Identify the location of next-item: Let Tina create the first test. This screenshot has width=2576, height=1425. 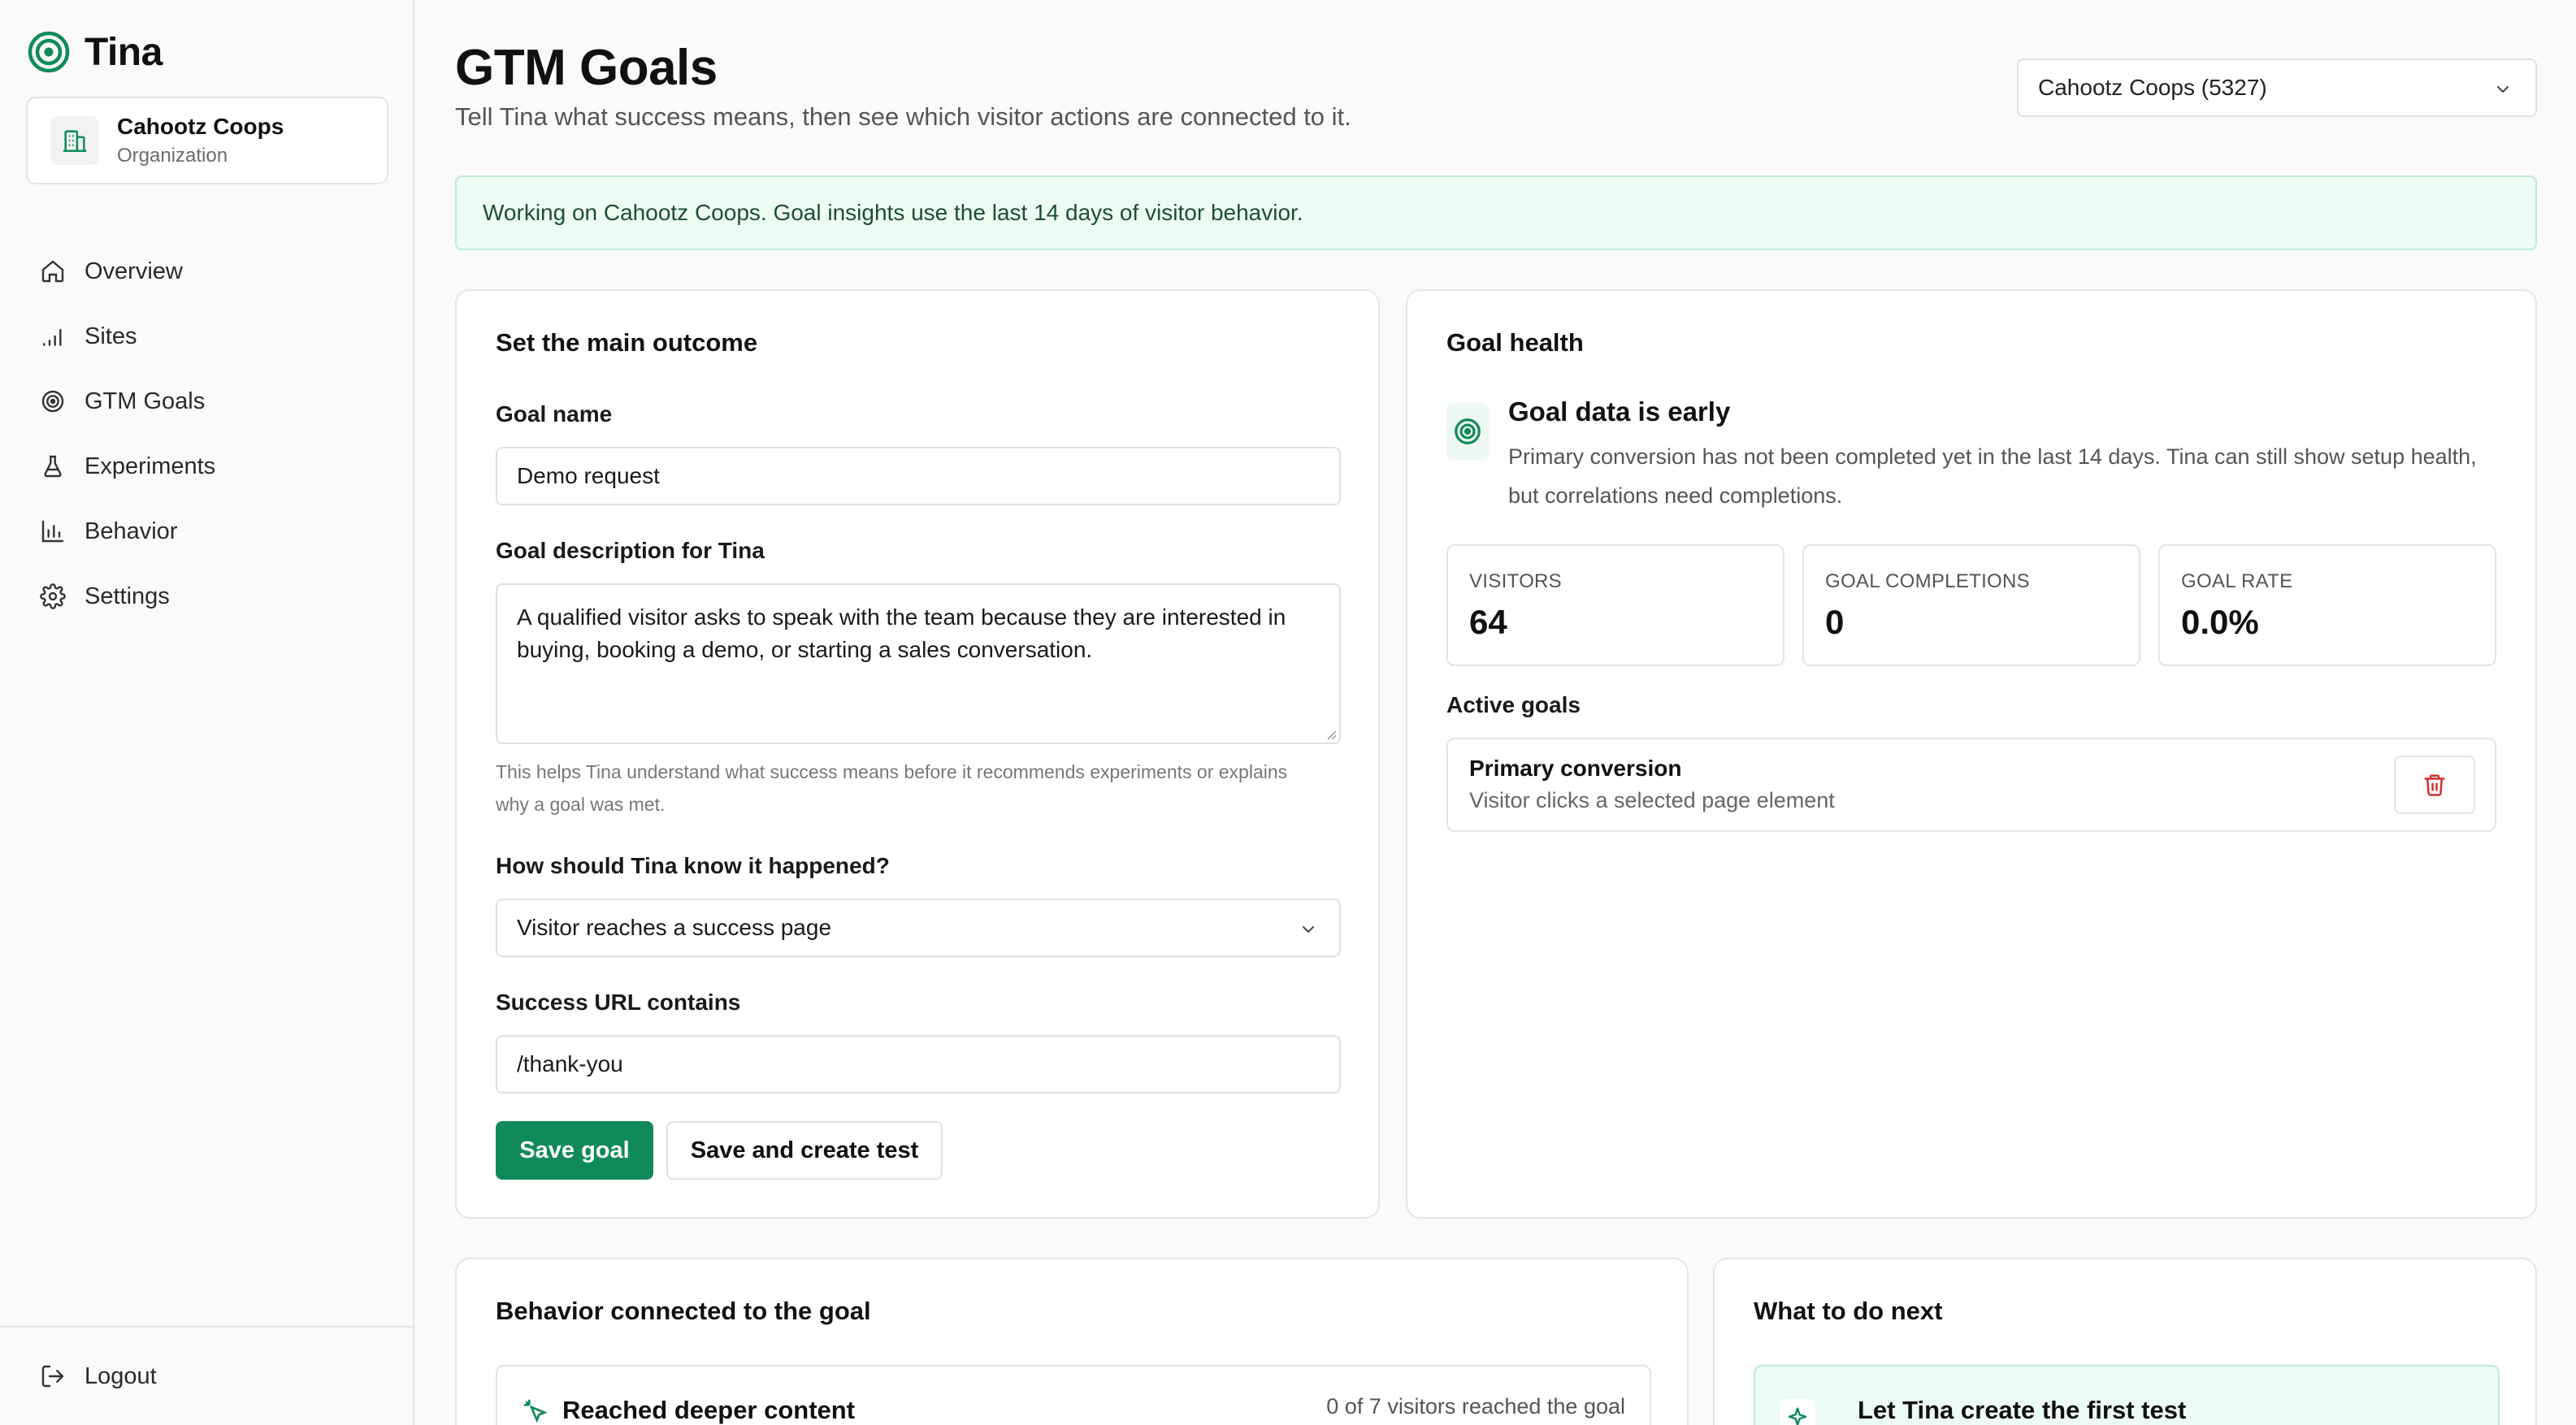
(2127, 1395).